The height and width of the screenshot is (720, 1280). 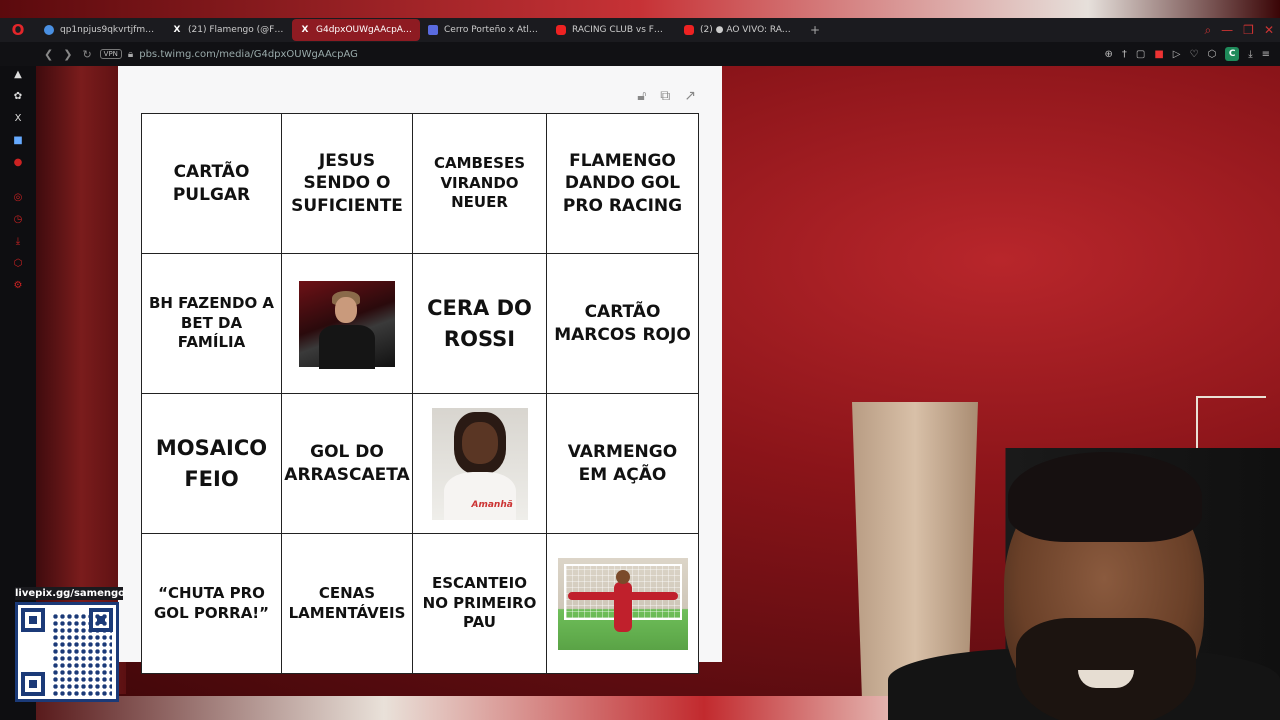 I want to click on bingo-cell: CARTÃO MARCOS ROJO, so click(x=623, y=324).